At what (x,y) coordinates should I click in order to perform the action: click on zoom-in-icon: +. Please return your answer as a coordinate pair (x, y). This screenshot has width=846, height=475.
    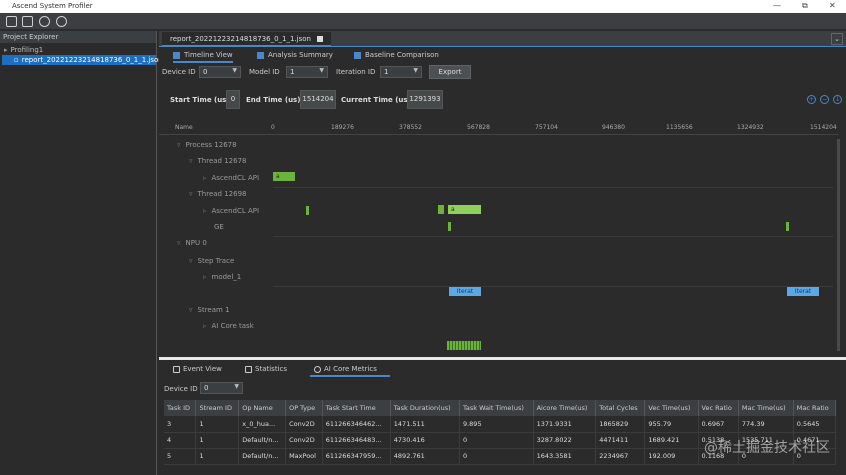
    Looking at the image, I should click on (811, 99).